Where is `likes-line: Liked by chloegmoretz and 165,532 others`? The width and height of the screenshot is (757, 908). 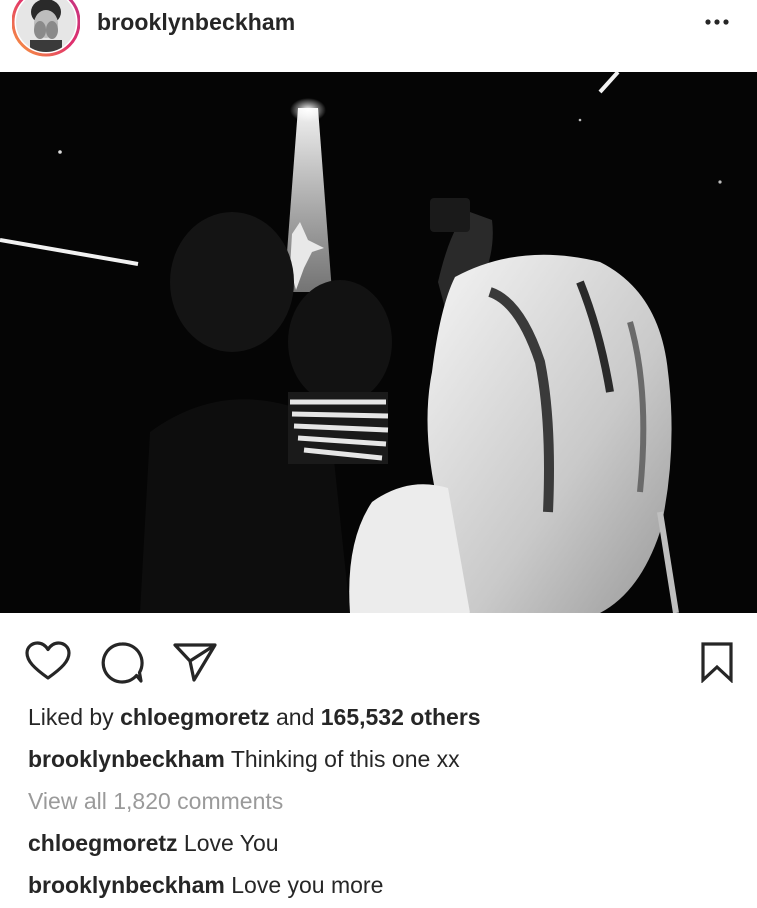
likes-line: Liked by chloegmoretz and 165,532 others is located at coordinates (254, 717).